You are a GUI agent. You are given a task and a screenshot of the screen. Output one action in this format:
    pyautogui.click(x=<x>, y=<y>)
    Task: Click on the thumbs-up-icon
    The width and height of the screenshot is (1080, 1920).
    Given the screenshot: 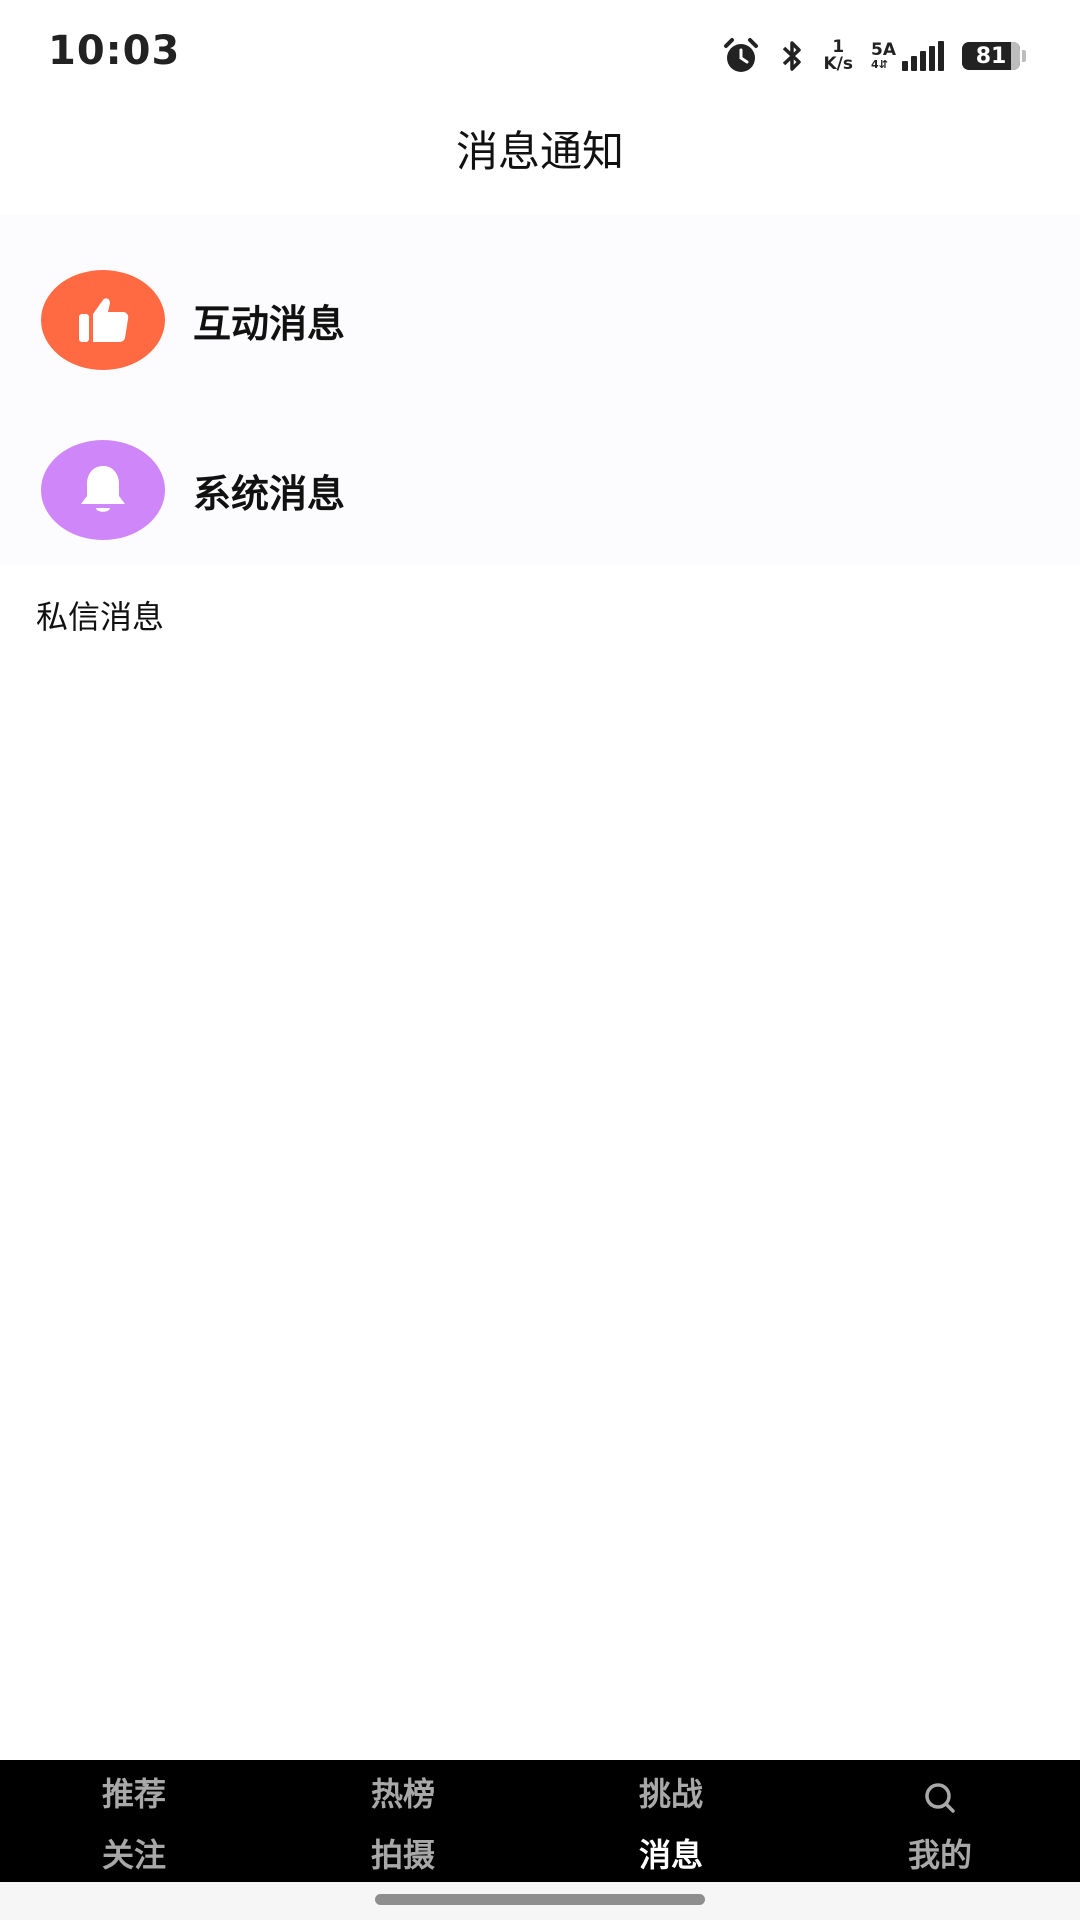 What is the action you would take?
    pyautogui.click(x=104, y=320)
    